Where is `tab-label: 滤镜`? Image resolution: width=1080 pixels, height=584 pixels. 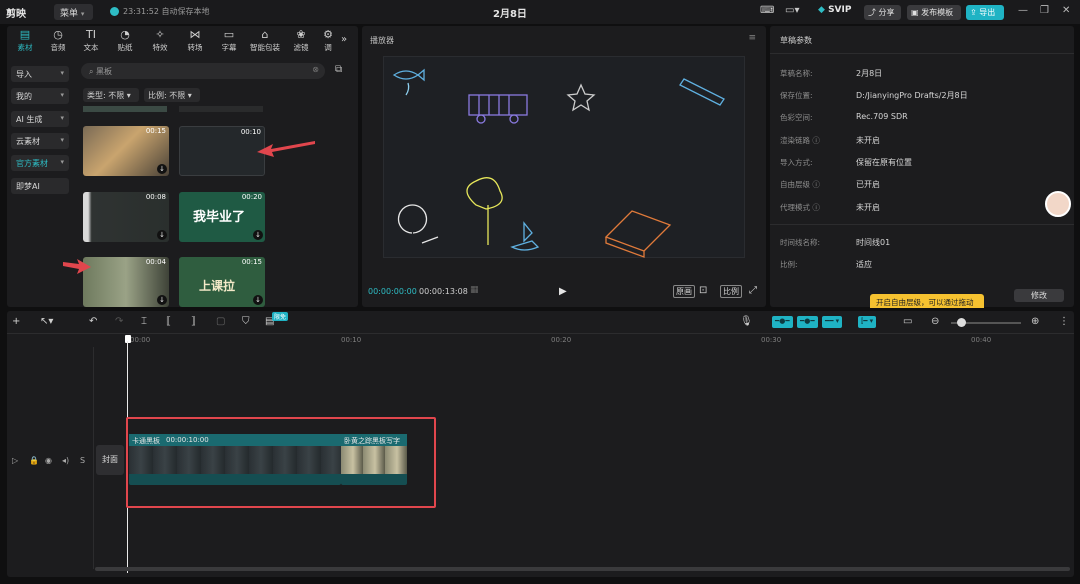 tab-label: 滤镜 is located at coordinates (301, 47).